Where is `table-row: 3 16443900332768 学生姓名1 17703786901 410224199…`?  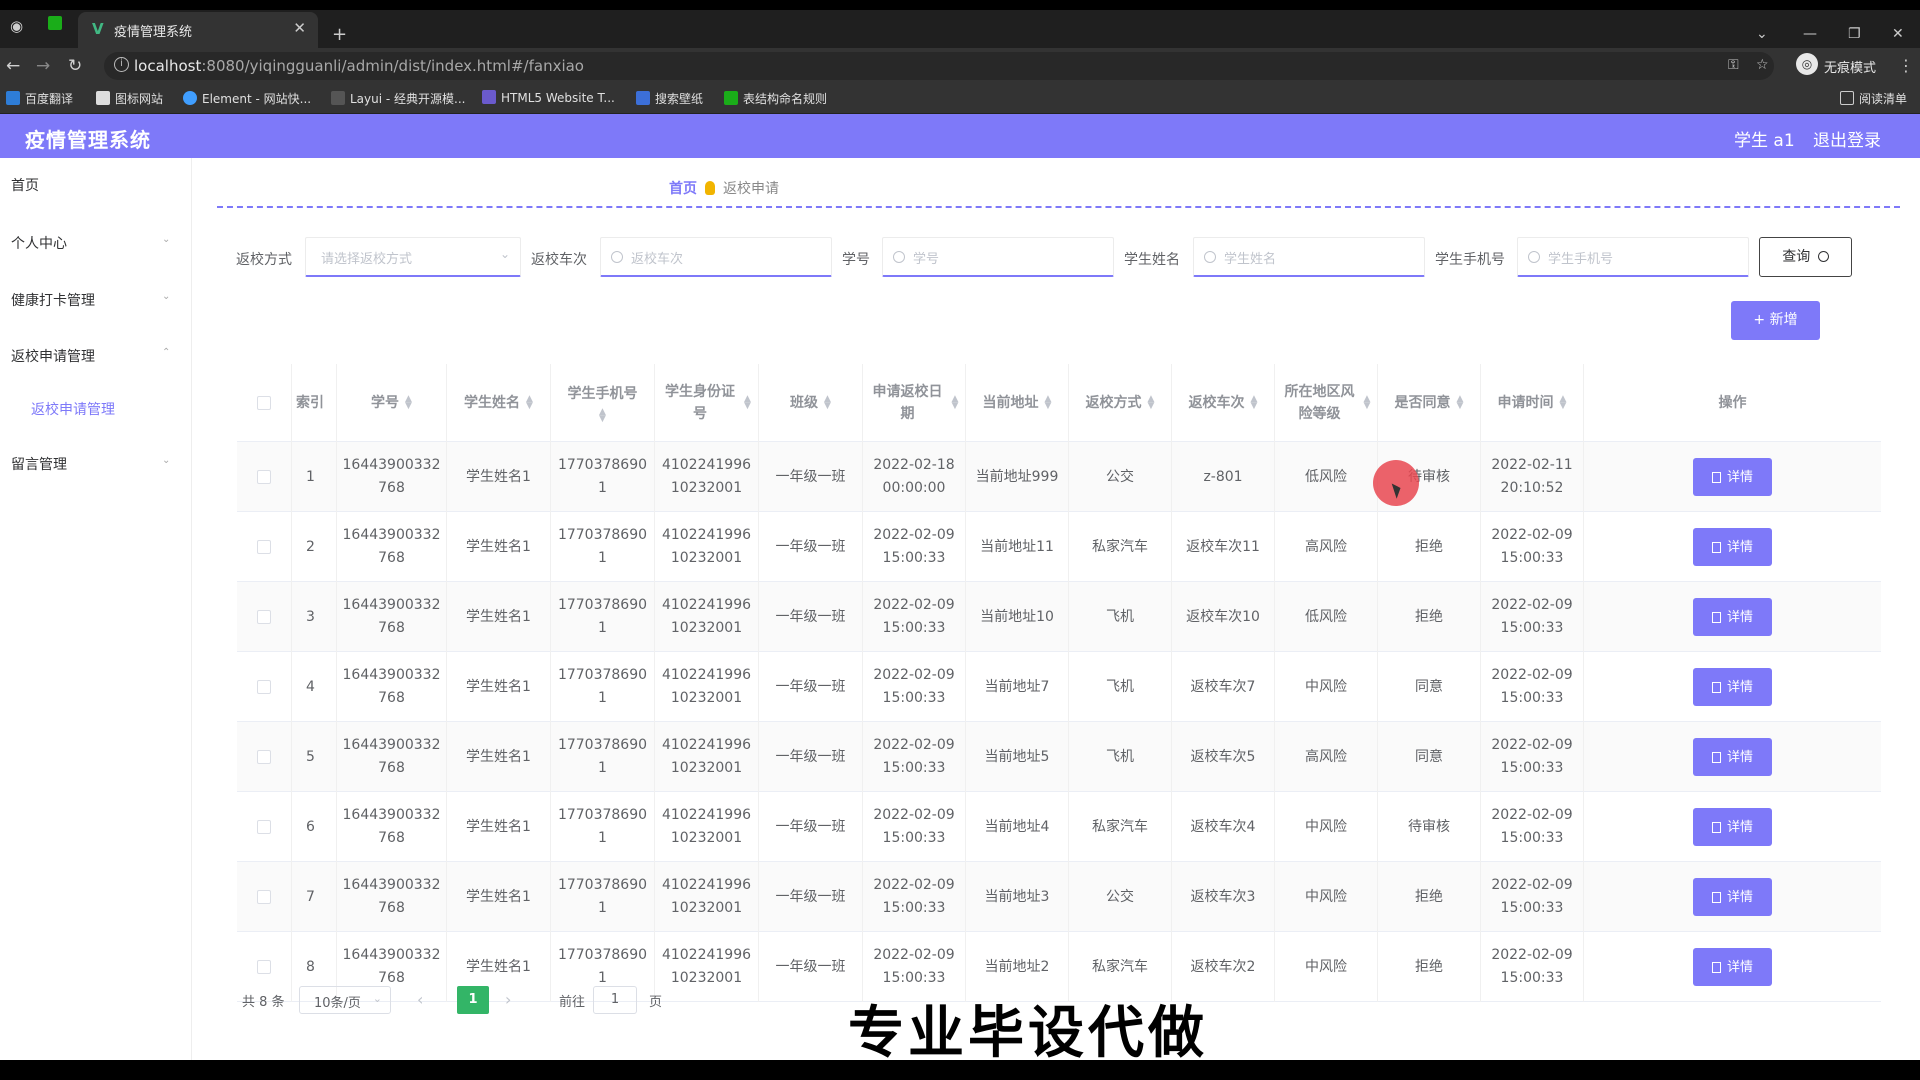 table-row: 3 16443900332768 学生姓名1 17703786901 410224199… is located at coordinates (1059, 617).